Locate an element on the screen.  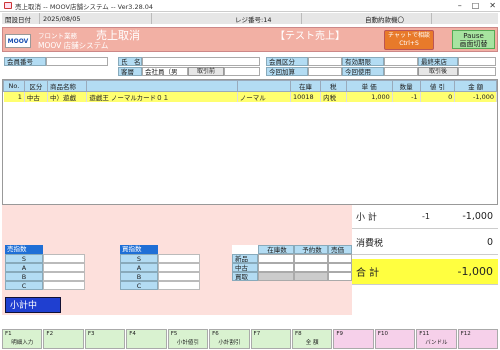
points-used-label: 今回使用 is located at coordinates (363, 71).